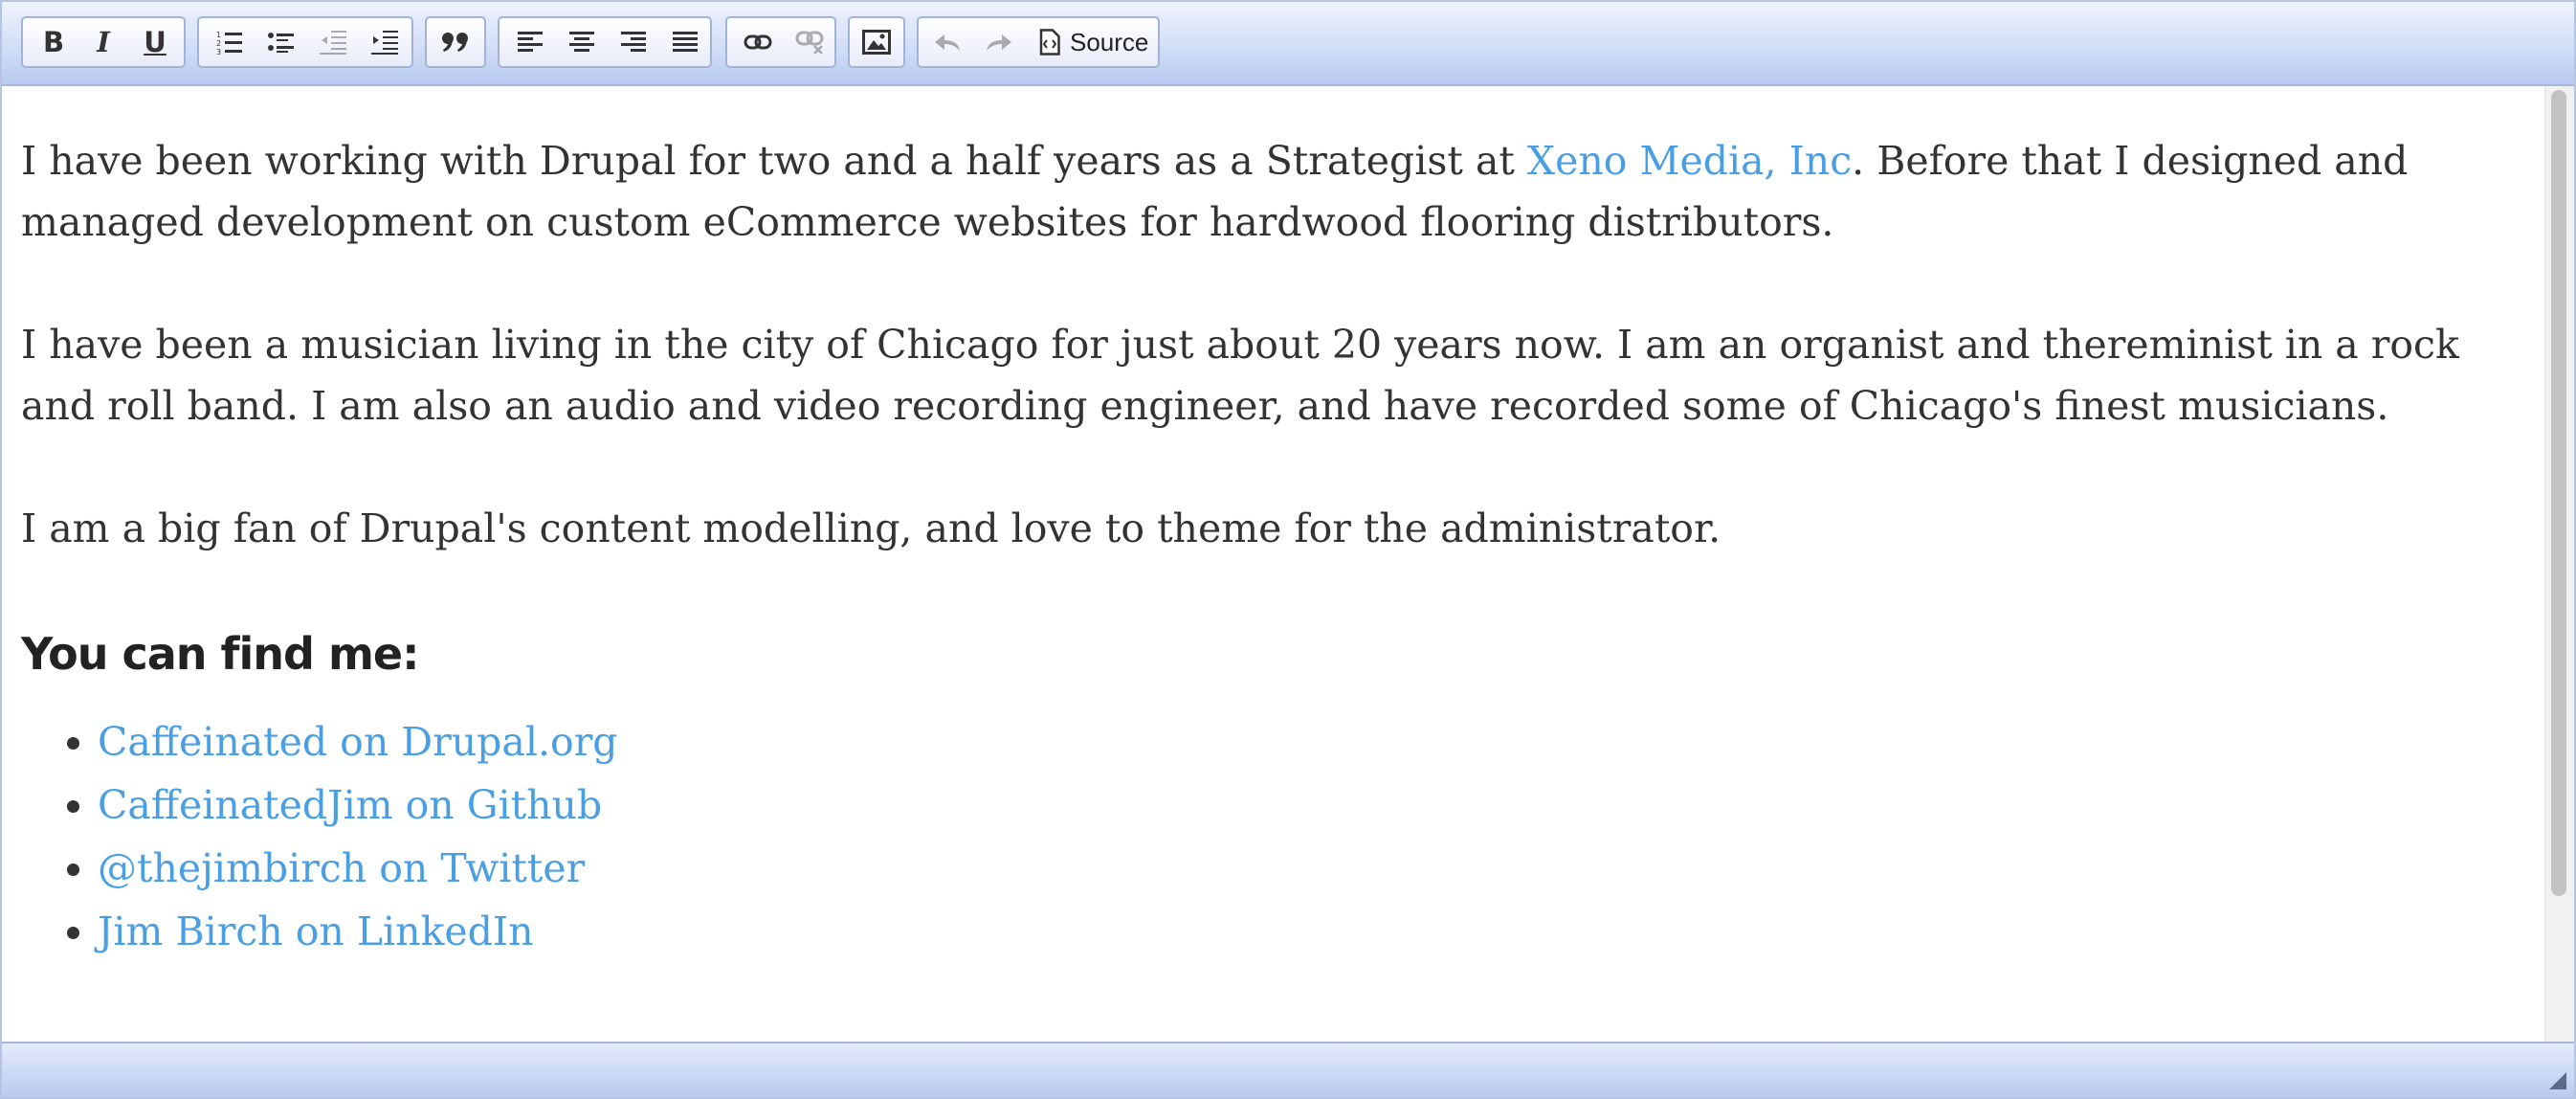 The width and height of the screenshot is (2576, 1099). What do you see at coordinates (220, 654) in the screenshot?
I see `find-me-heading: You can find me:` at bounding box center [220, 654].